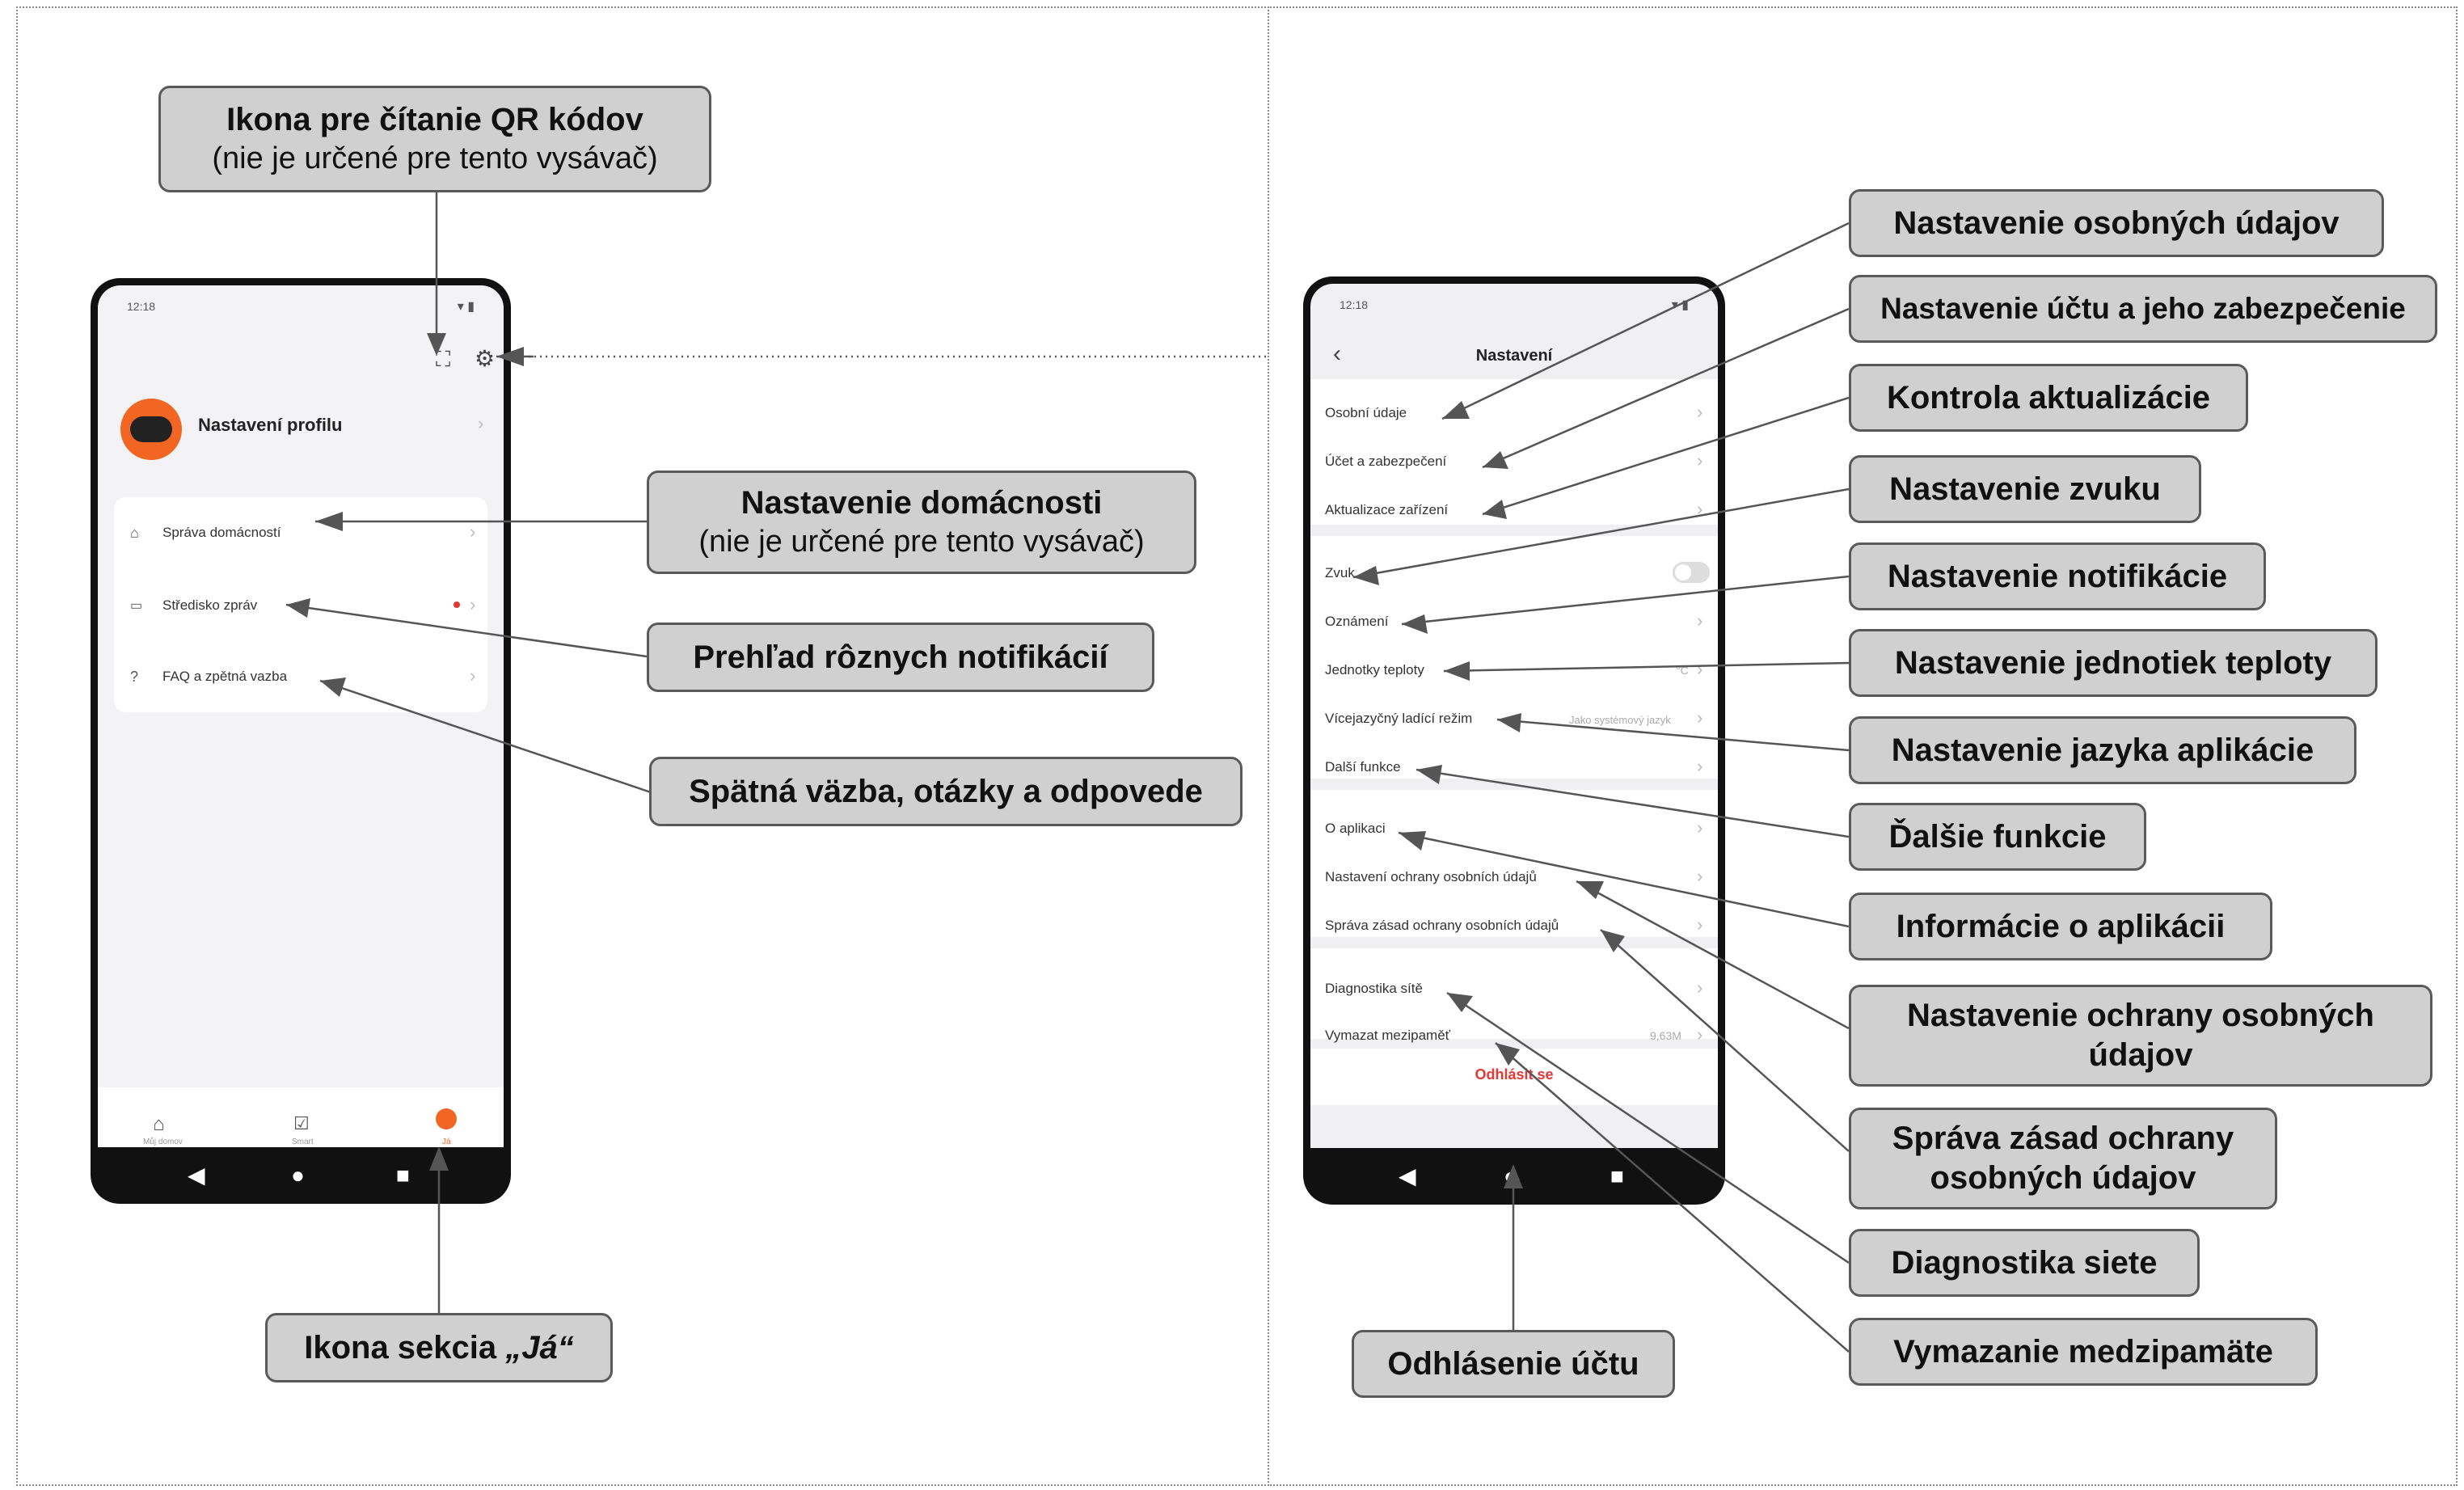  Describe the element at coordinates (539, 1347) in the screenshot. I see `callout-me-name: „Já“` at that location.